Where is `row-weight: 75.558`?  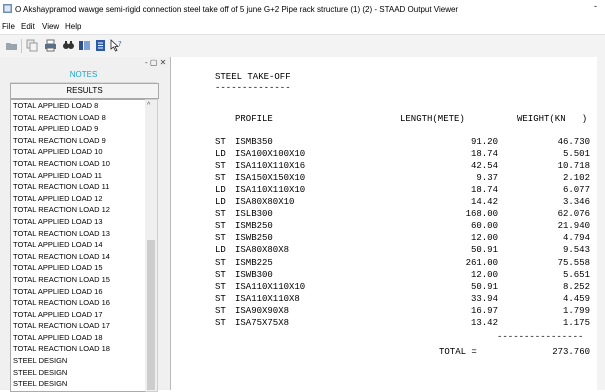
row-weight: 75.558 is located at coordinates (573, 262).